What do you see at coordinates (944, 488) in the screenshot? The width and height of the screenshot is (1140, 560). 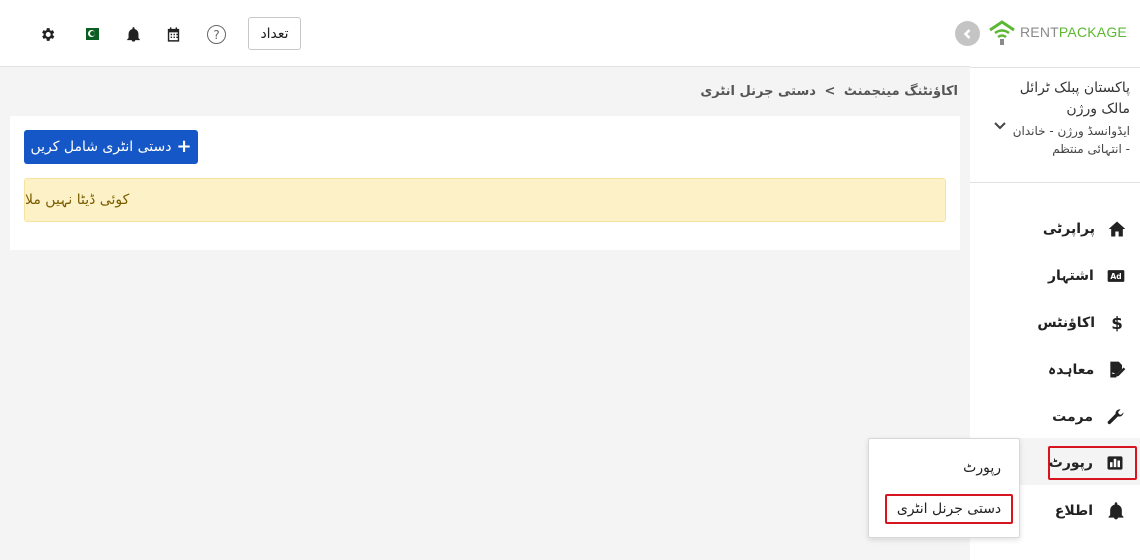 I see `report-submenu: رپورٹ دستی جرنل انٹری` at bounding box center [944, 488].